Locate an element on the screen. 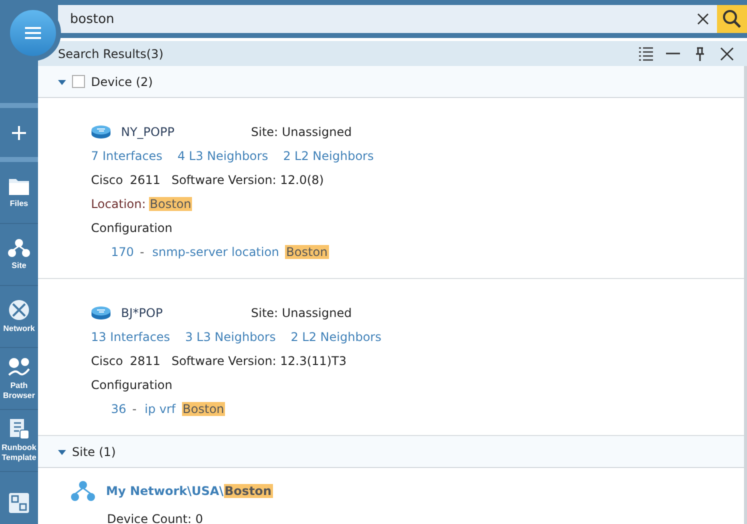 The image size is (747, 524). plus-icon is located at coordinates (19, 133).